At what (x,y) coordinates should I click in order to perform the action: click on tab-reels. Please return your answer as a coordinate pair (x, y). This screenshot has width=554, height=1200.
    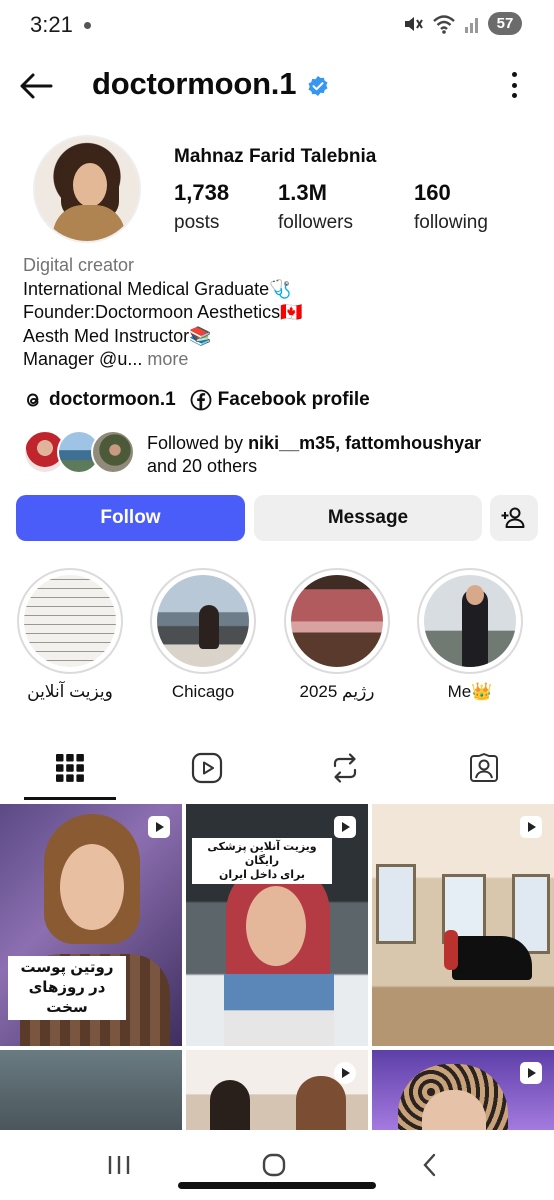
    Looking at the image, I should click on (207, 768).